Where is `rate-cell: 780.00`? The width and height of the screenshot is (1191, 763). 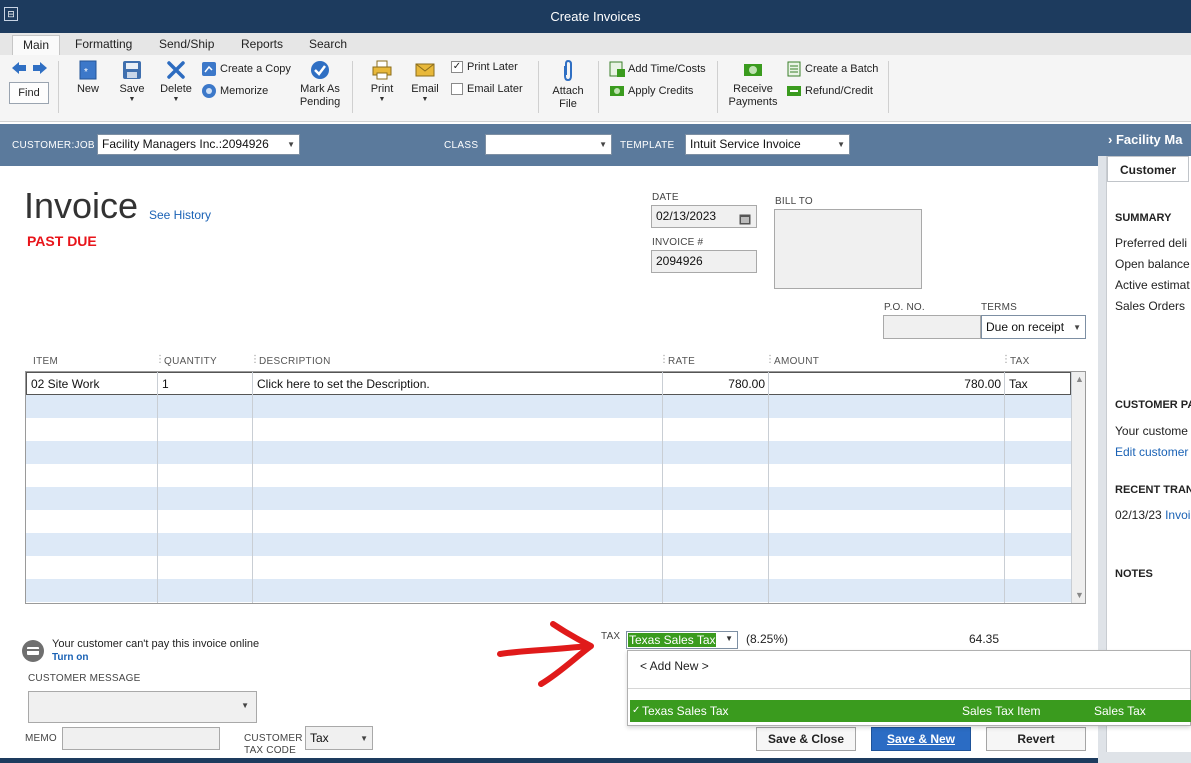
rate-cell: 780.00 is located at coordinates (716, 384).